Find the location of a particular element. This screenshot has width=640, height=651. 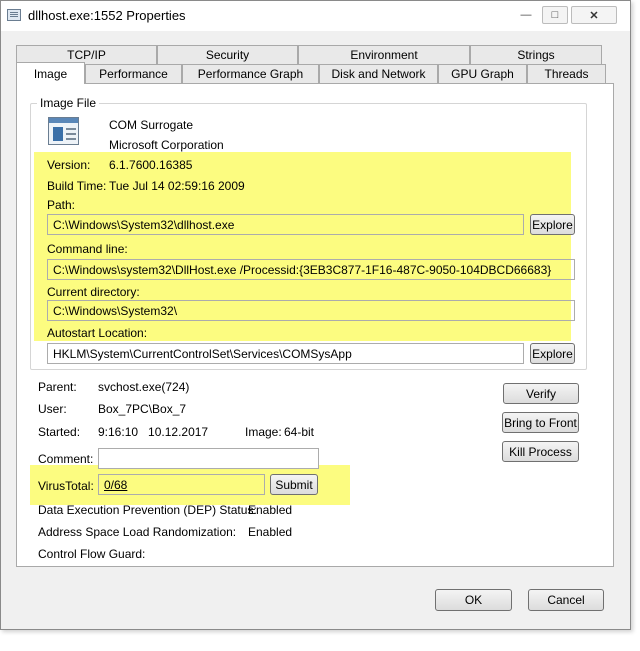

tab-performance: Performance is located at coordinates (133, 73).